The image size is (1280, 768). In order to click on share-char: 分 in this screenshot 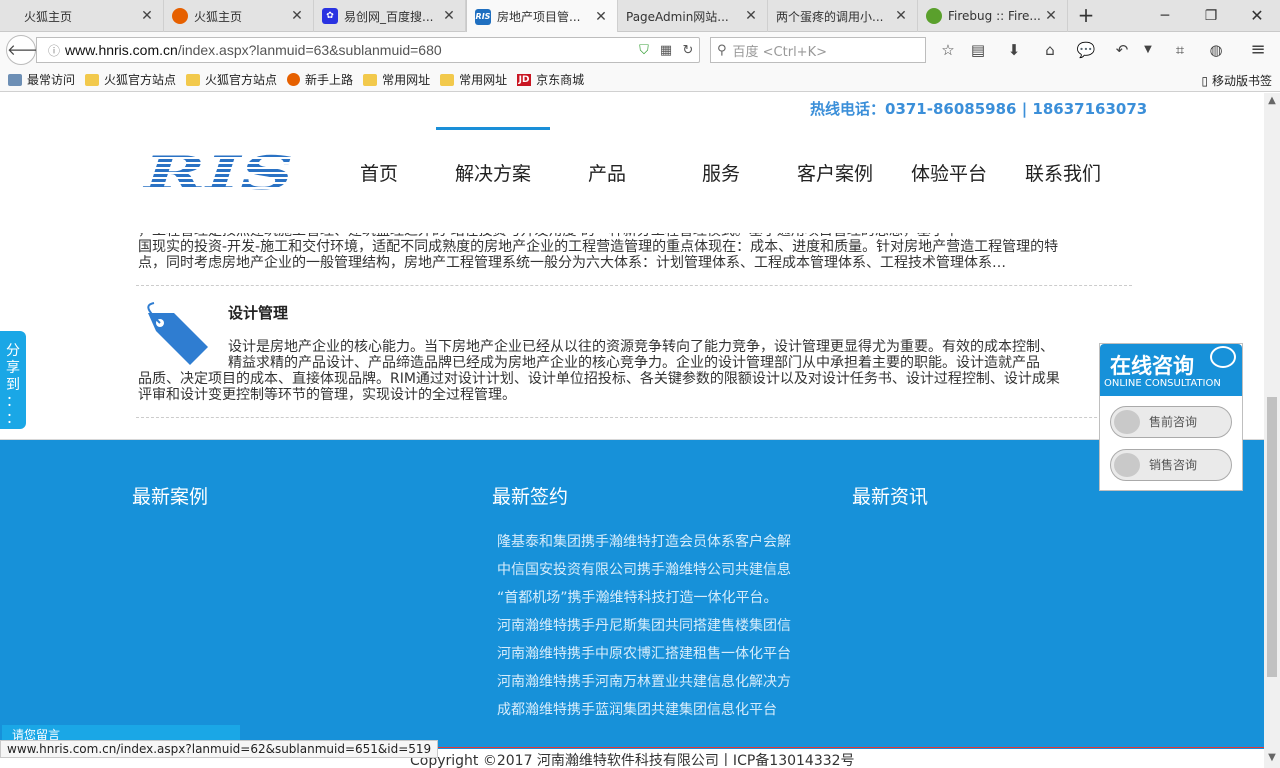, I will do `click(13, 351)`.